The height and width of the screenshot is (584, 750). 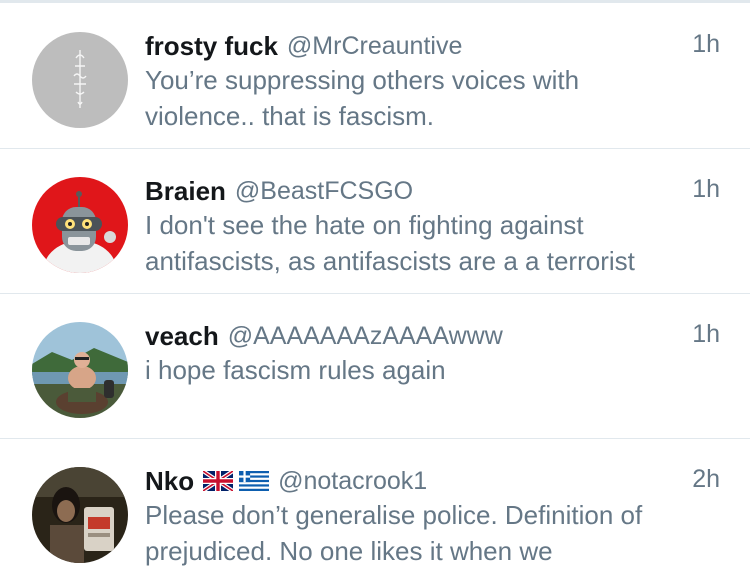 I want to click on tweet-header: frosty fuck @MrCreauntive 1h, so click(x=432, y=46).